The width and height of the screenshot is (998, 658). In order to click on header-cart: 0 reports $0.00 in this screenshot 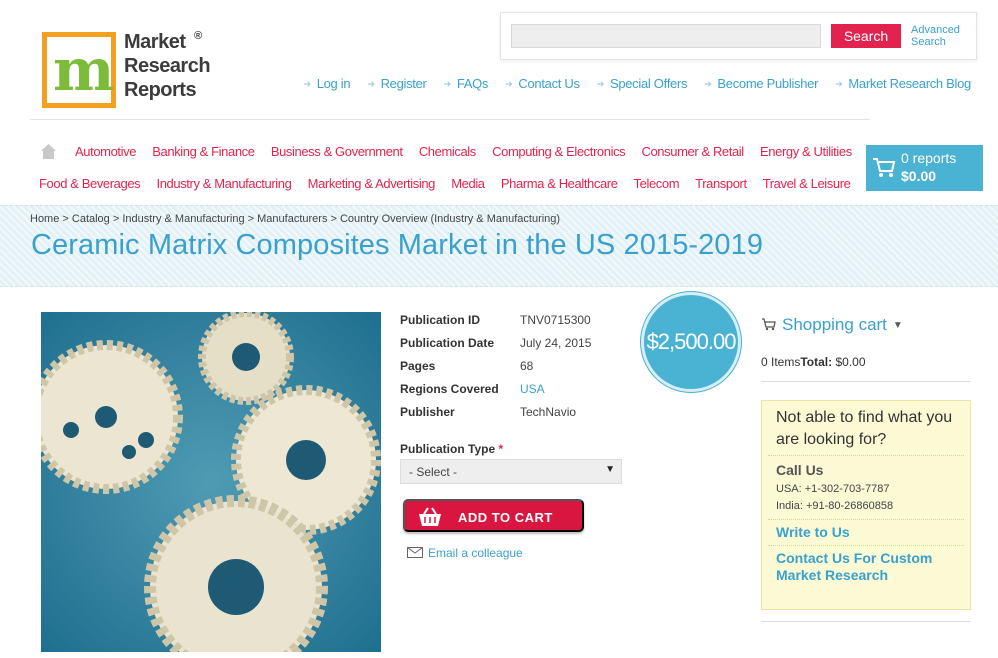, I will do `click(924, 168)`.